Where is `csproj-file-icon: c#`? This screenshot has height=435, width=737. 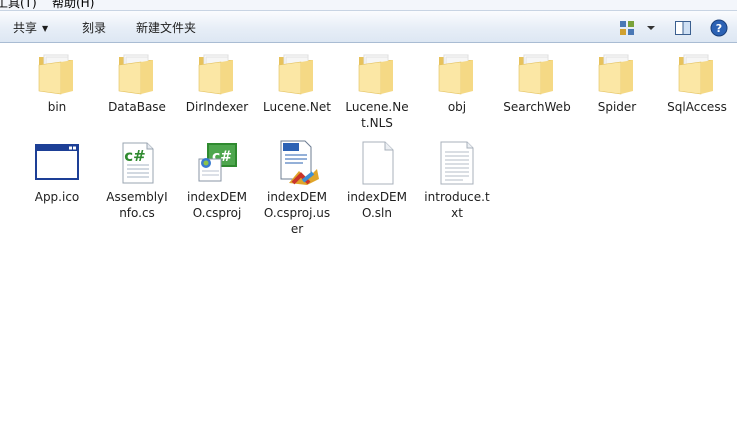
csproj-file-icon: c# is located at coordinates (217, 163).